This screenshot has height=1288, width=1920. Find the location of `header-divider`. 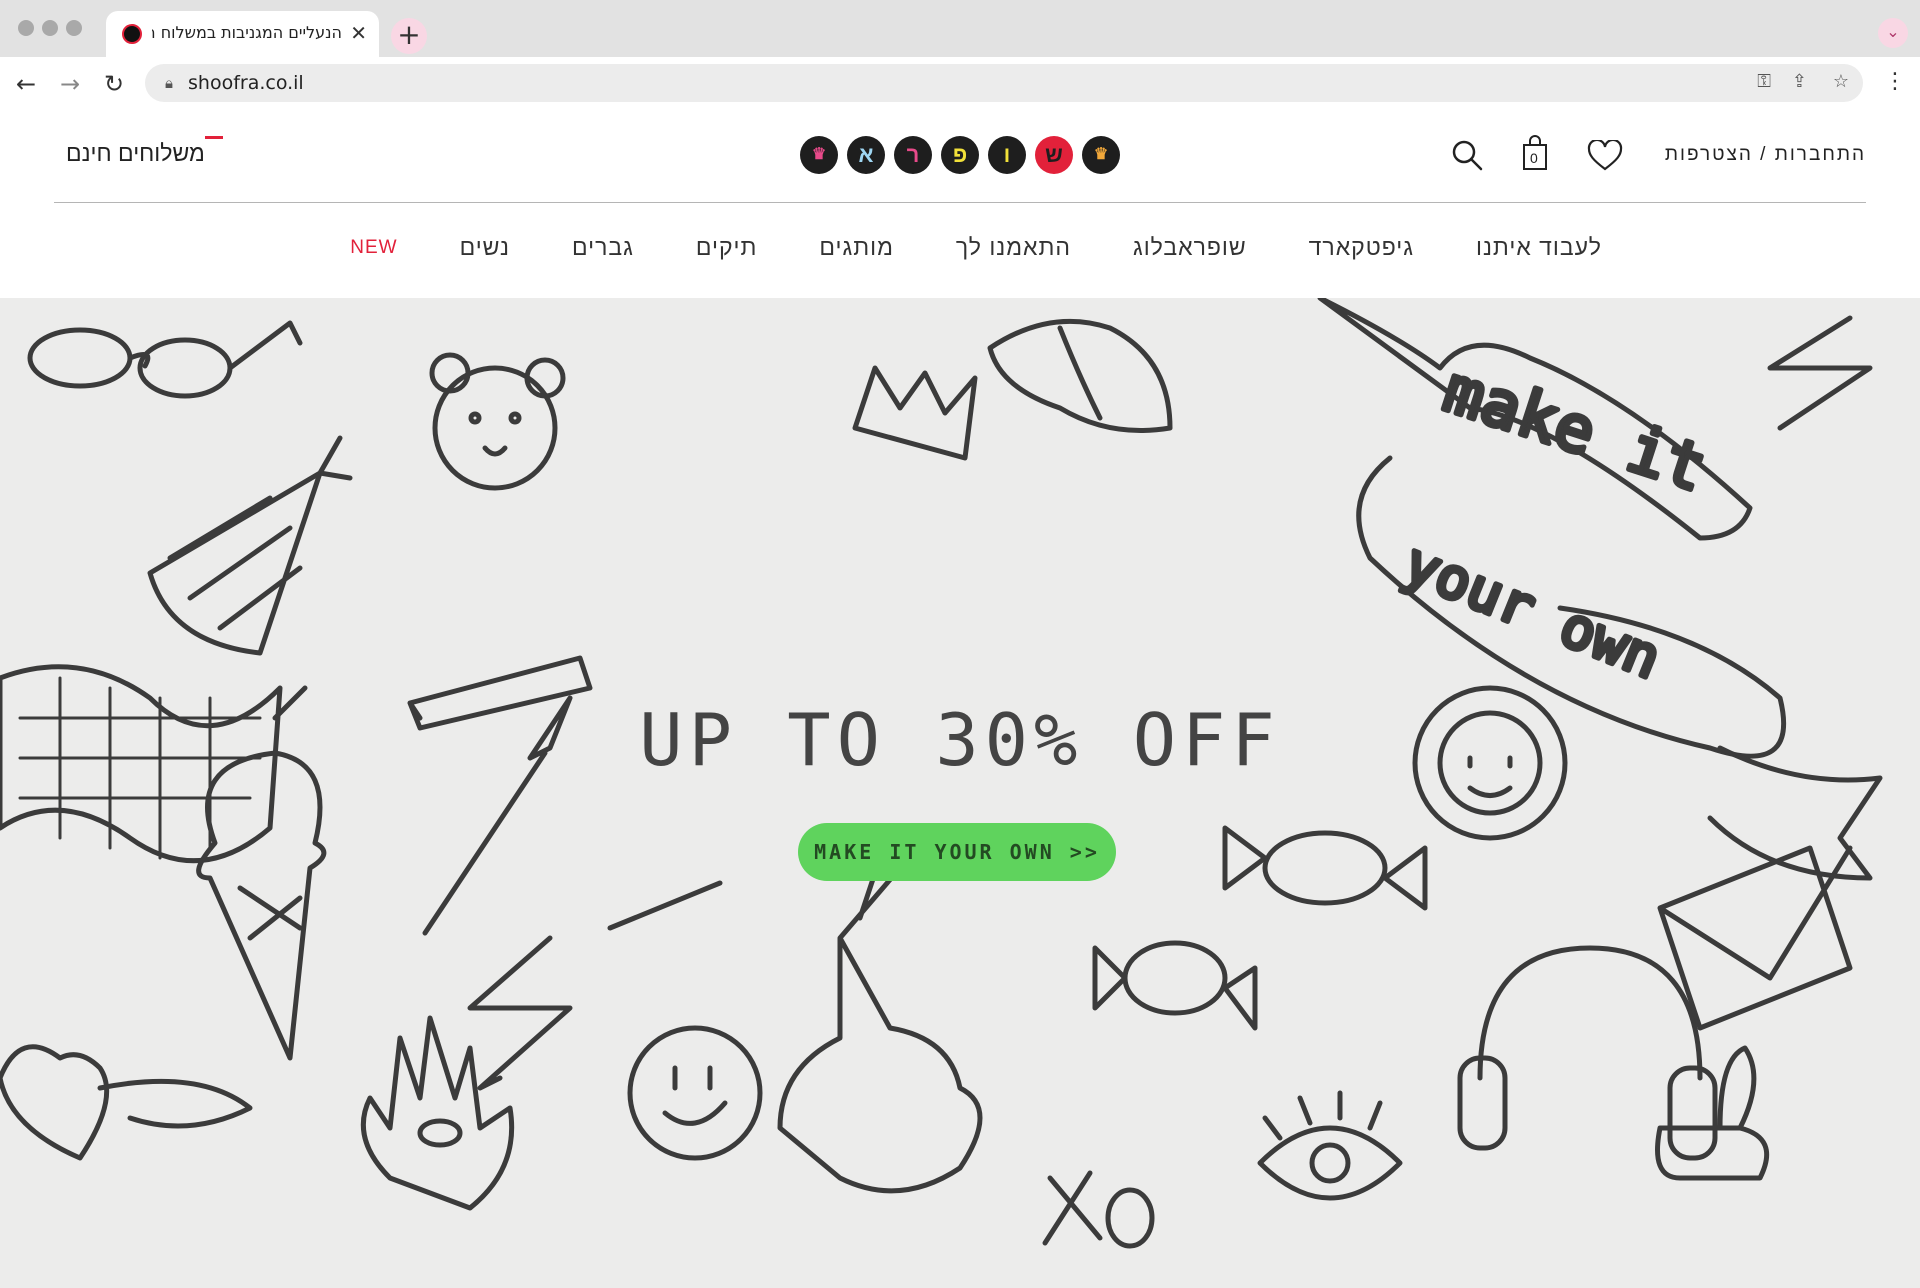

header-divider is located at coordinates (960, 202).